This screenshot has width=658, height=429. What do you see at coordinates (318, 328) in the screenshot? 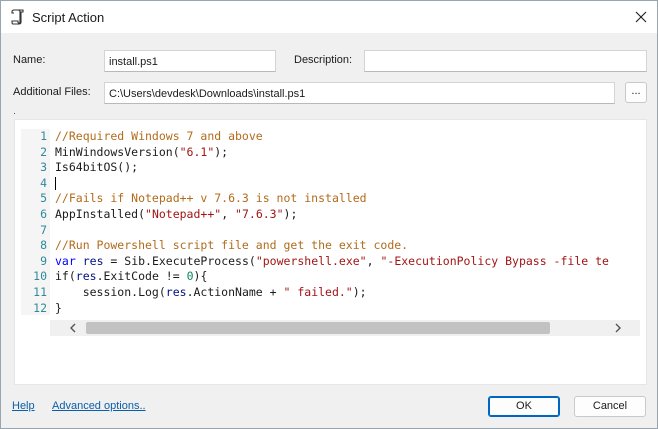
I see `scroll-thumb` at bounding box center [318, 328].